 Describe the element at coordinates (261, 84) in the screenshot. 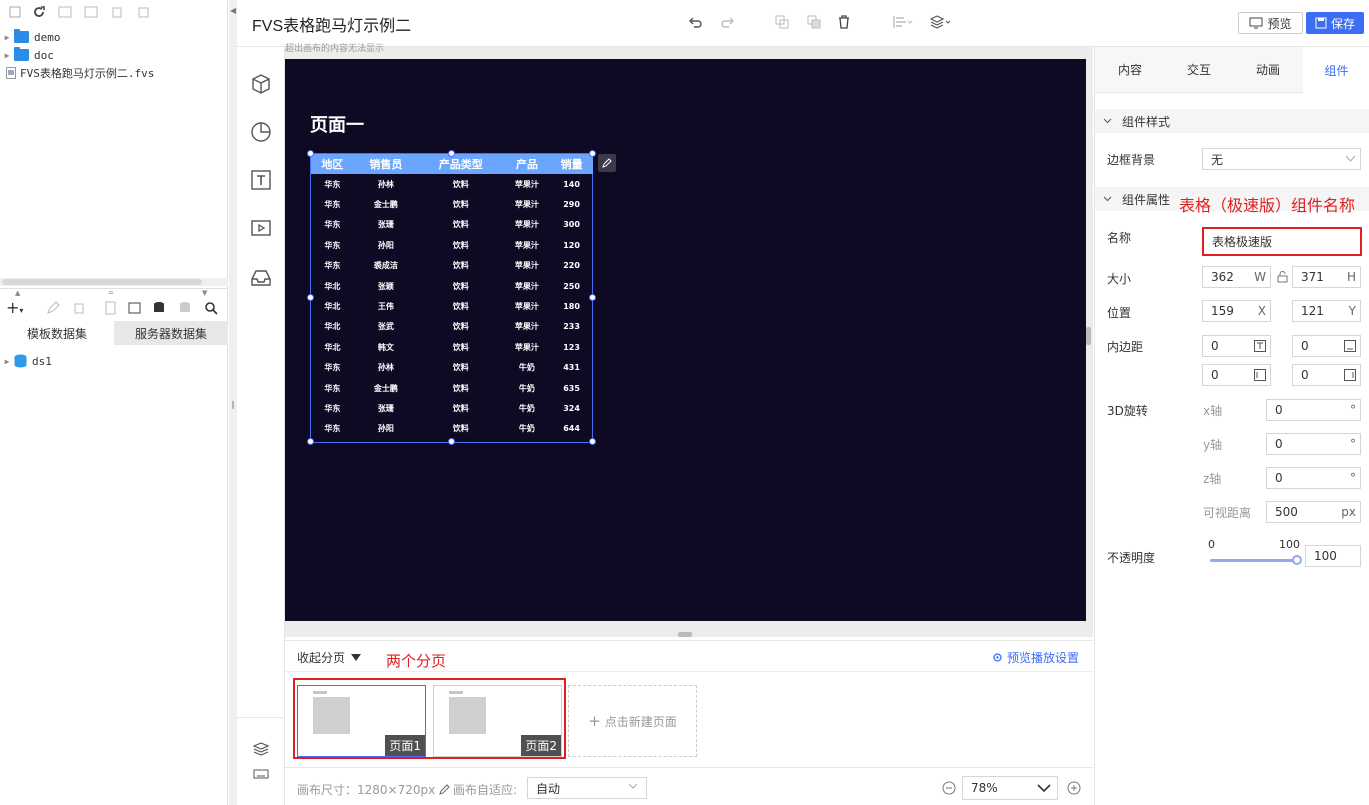

I see `3d-cube-icon` at that location.